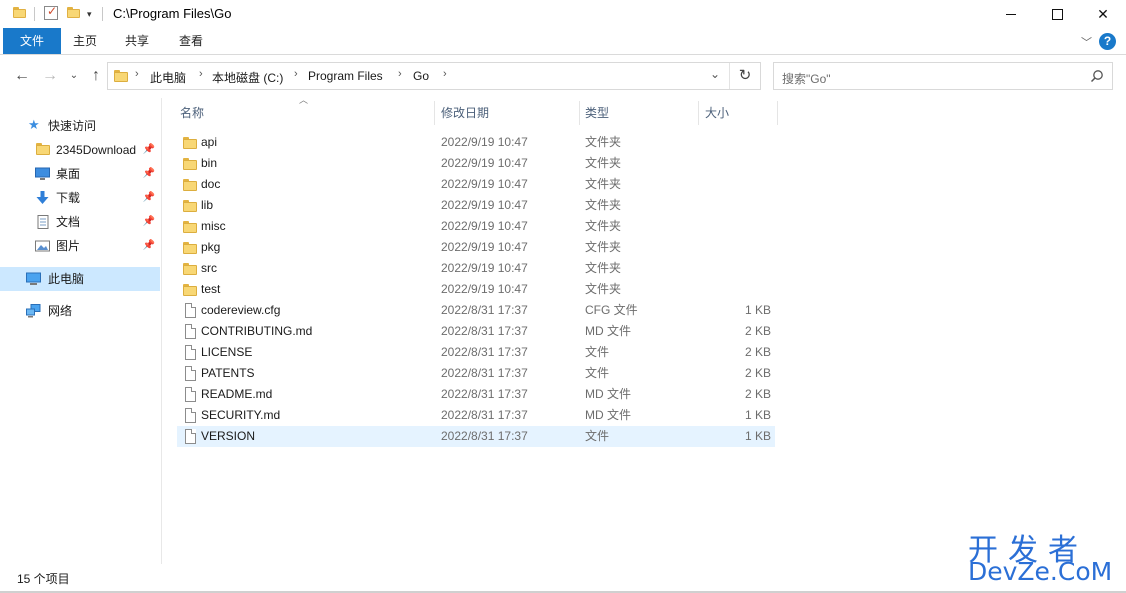 This screenshot has height=593, width=1126. I want to click on properties-icon, so click(51, 12).